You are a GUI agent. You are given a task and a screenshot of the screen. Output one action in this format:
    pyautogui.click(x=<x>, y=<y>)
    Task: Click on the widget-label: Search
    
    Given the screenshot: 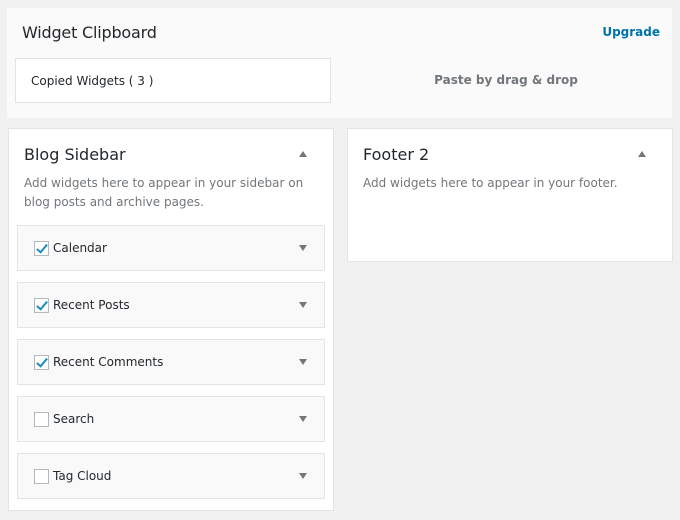 What is the action you would take?
    pyautogui.click(x=74, y=419)
    